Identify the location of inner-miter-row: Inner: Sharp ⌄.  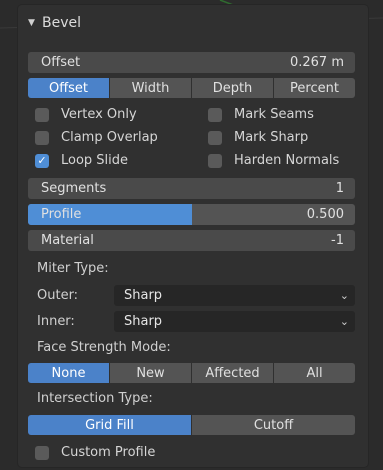
(191, 321).